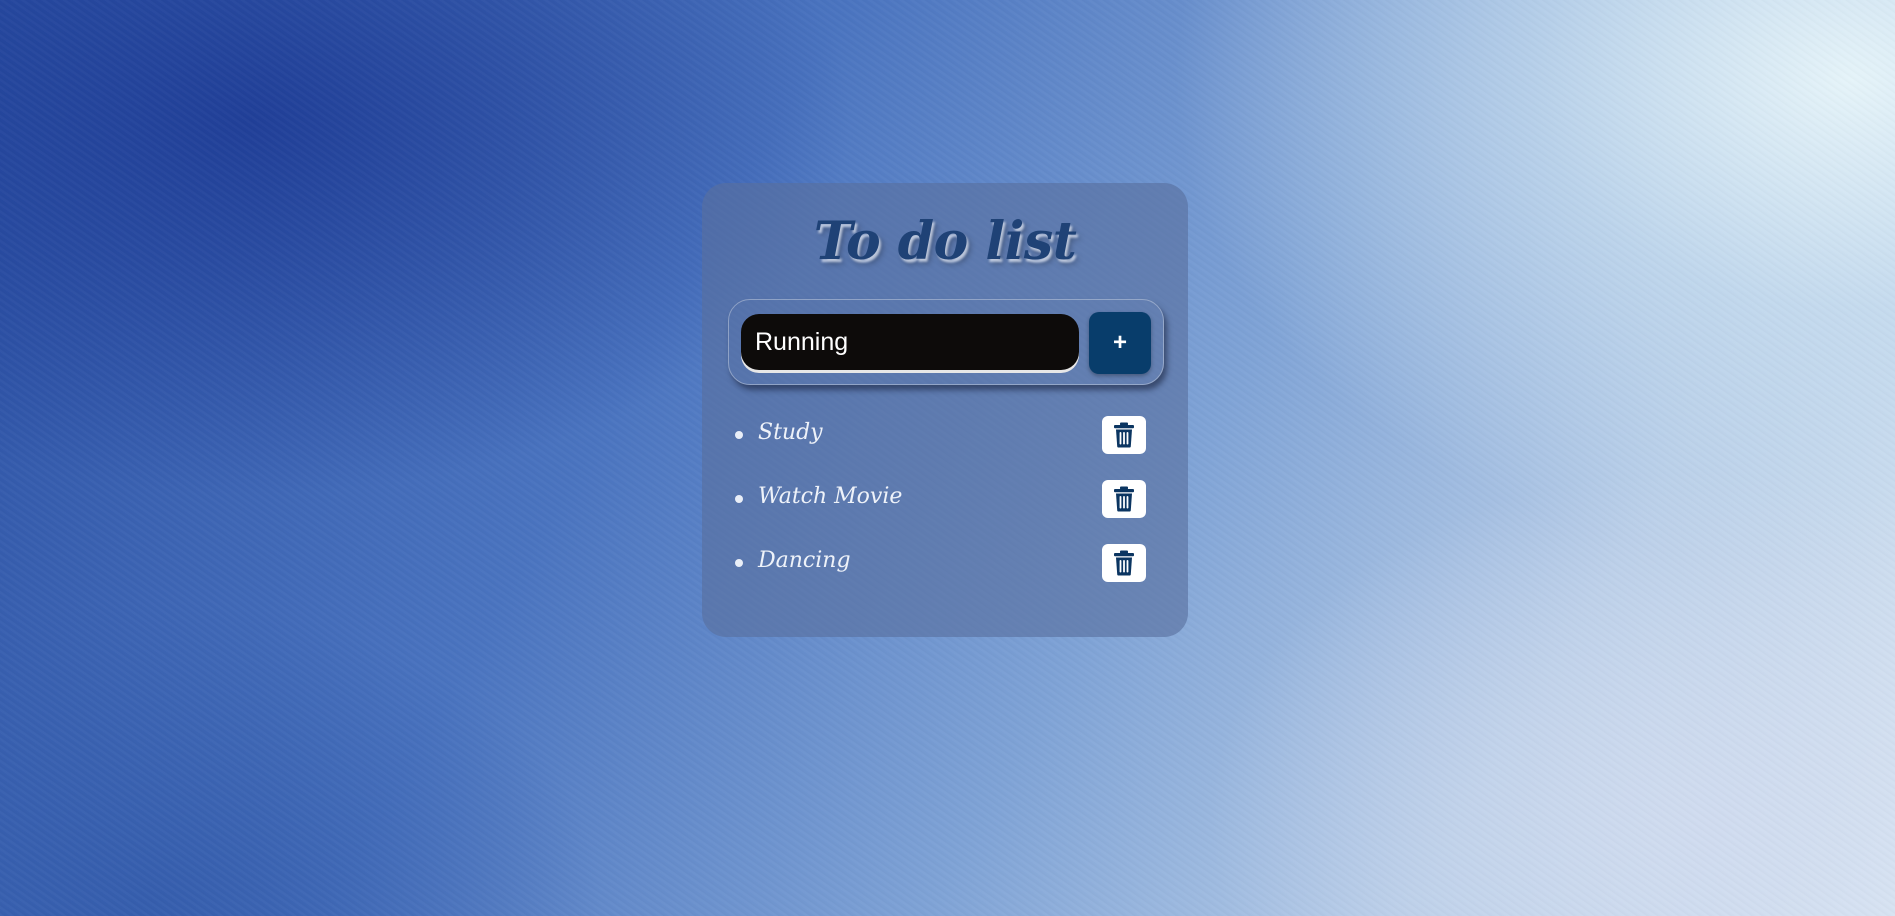  What do you see at coordinates (945, 410) in the screenshot?
I see `todo-card: To do list + Study` at bounding box center [945, 410].